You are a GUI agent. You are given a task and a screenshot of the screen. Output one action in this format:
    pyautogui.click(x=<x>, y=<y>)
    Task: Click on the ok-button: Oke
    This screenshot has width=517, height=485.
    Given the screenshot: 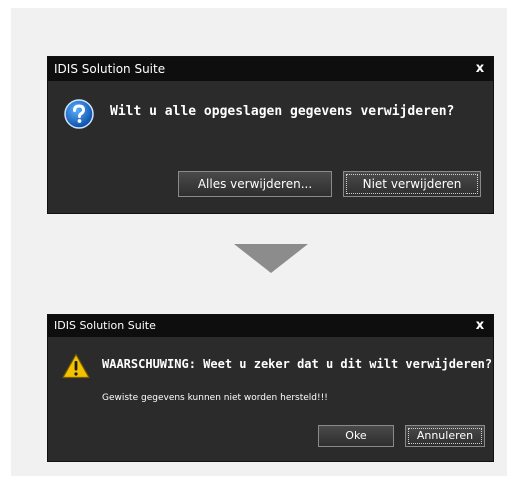 What is the action you would take?
    pyautogui.click(x=356, y=436)
    